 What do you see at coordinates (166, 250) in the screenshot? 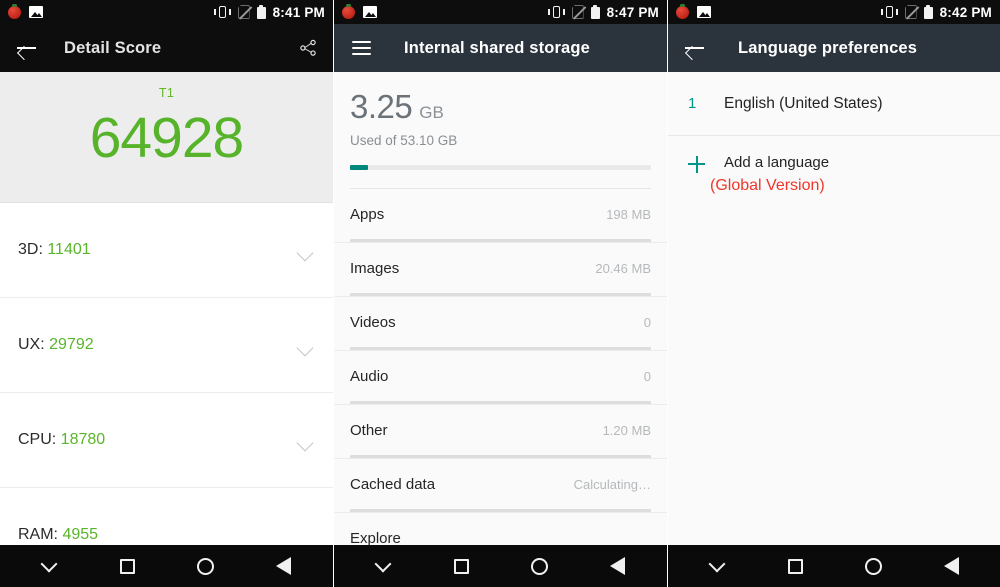
I see `score-row-3d: 3D: 11401` at bounding box center [166, 250].